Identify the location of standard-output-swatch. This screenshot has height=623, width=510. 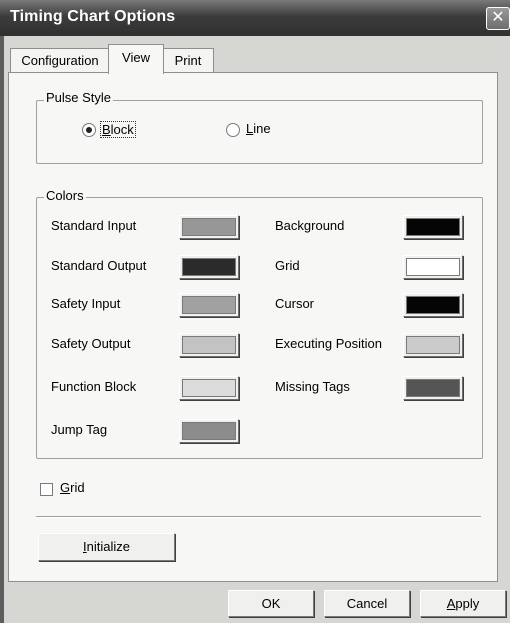
(209, 267).